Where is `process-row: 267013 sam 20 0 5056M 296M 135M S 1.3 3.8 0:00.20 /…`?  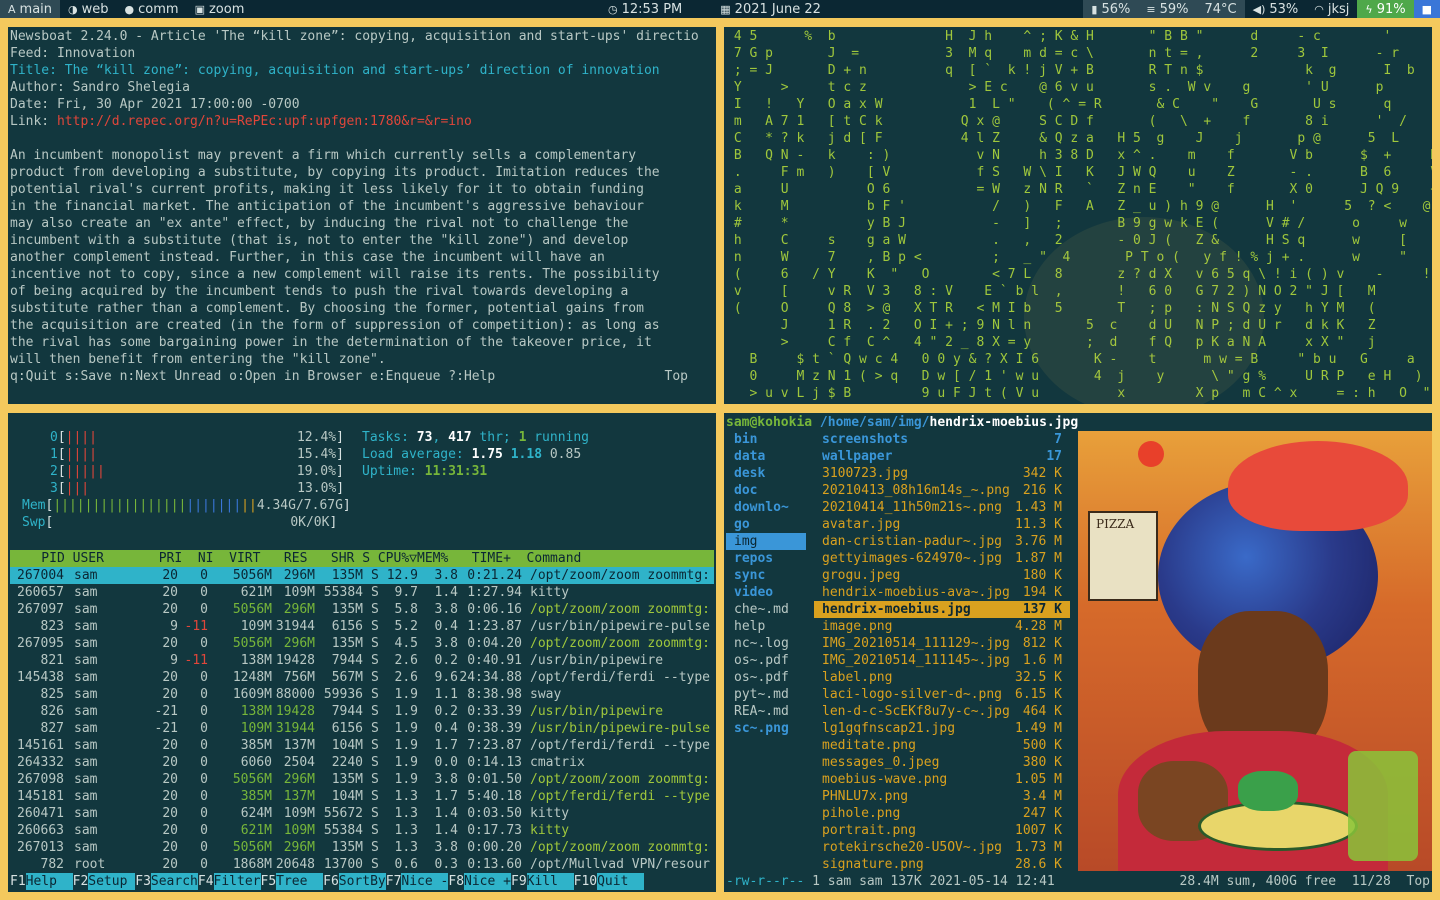
process-row: 267013 sam 20 0 5056M 296M 135M S 1.3 3.8 0:00.20 /… is located at coordinates (362, 847).